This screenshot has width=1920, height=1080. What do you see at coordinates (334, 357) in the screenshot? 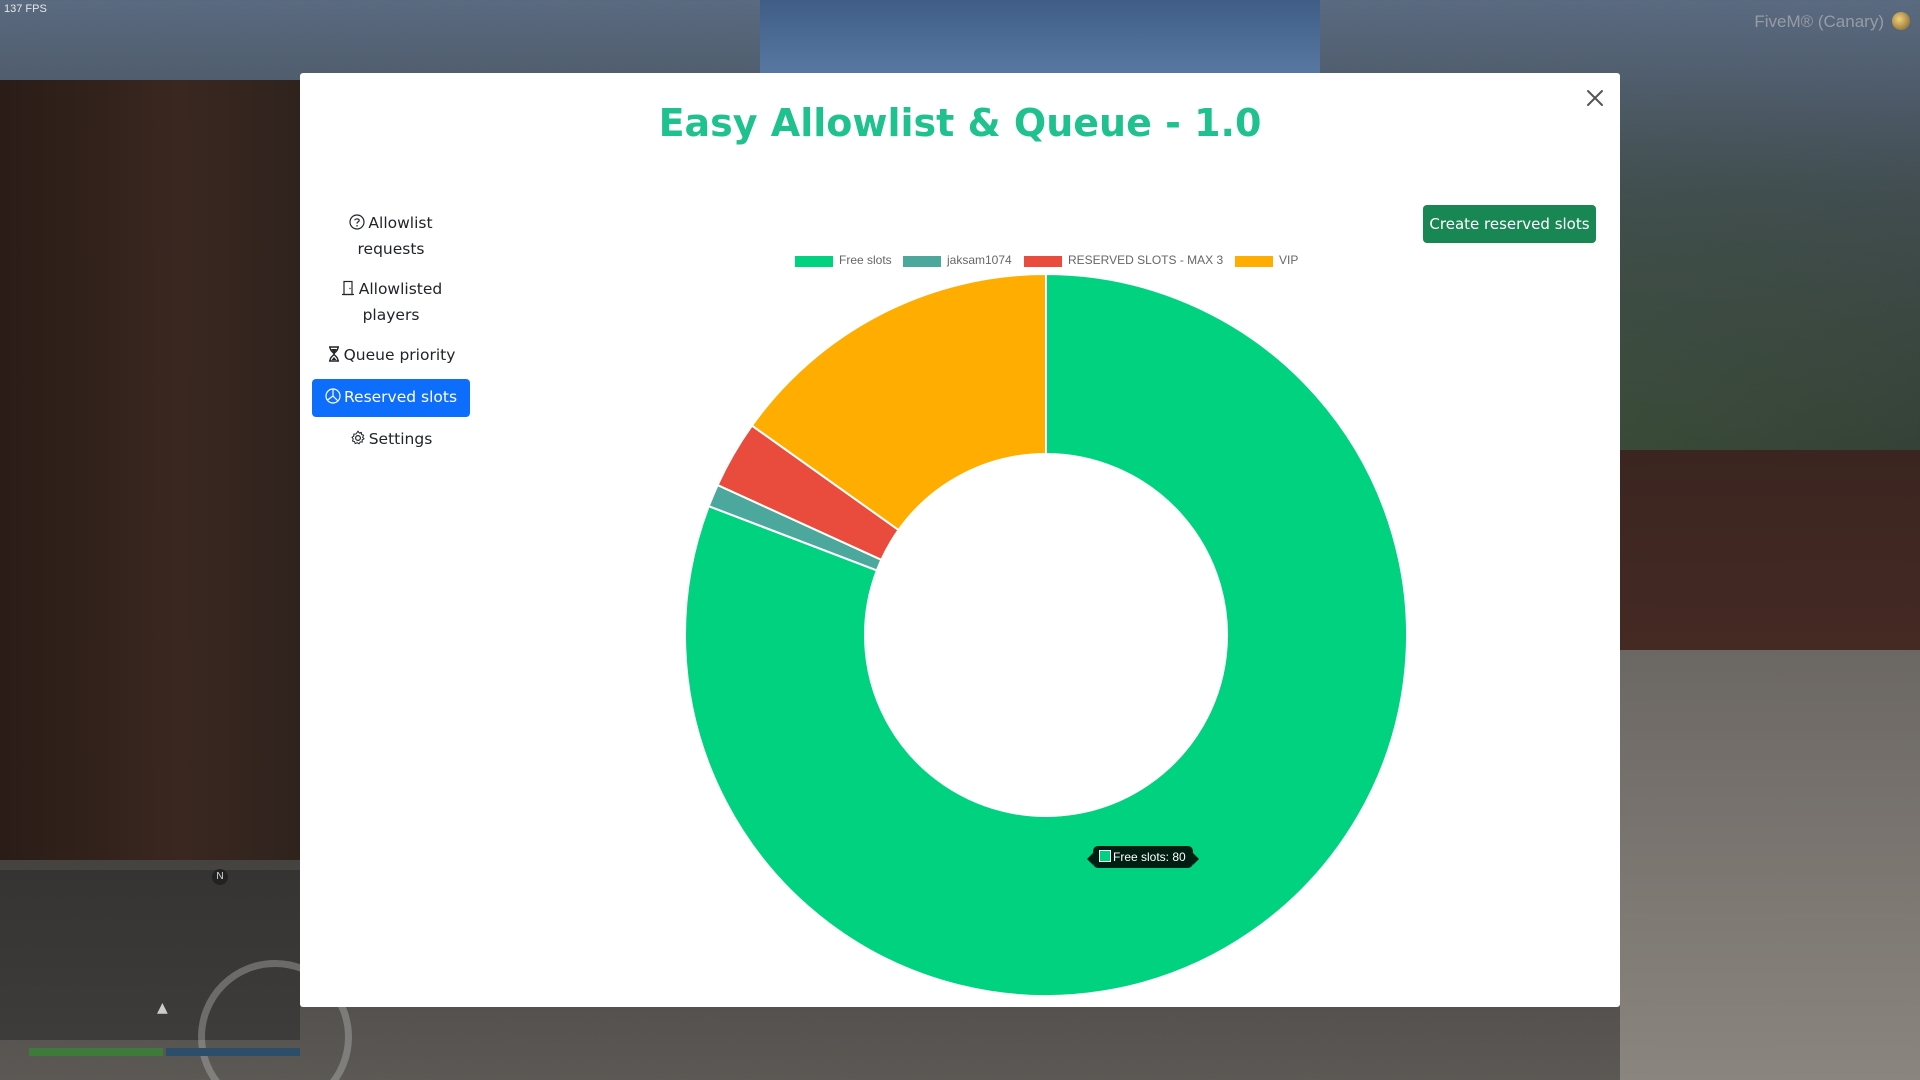
I see `hourglass-icon` at bounding box center [334, 357].